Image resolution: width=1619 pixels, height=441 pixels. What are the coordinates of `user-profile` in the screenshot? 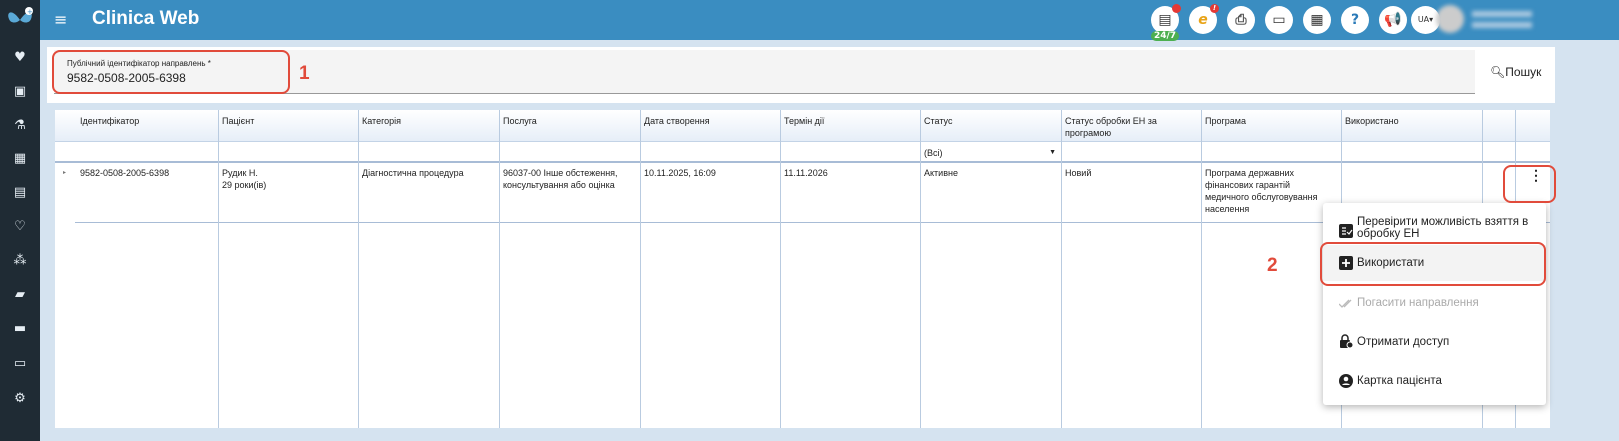 It's located at (1487, 20).